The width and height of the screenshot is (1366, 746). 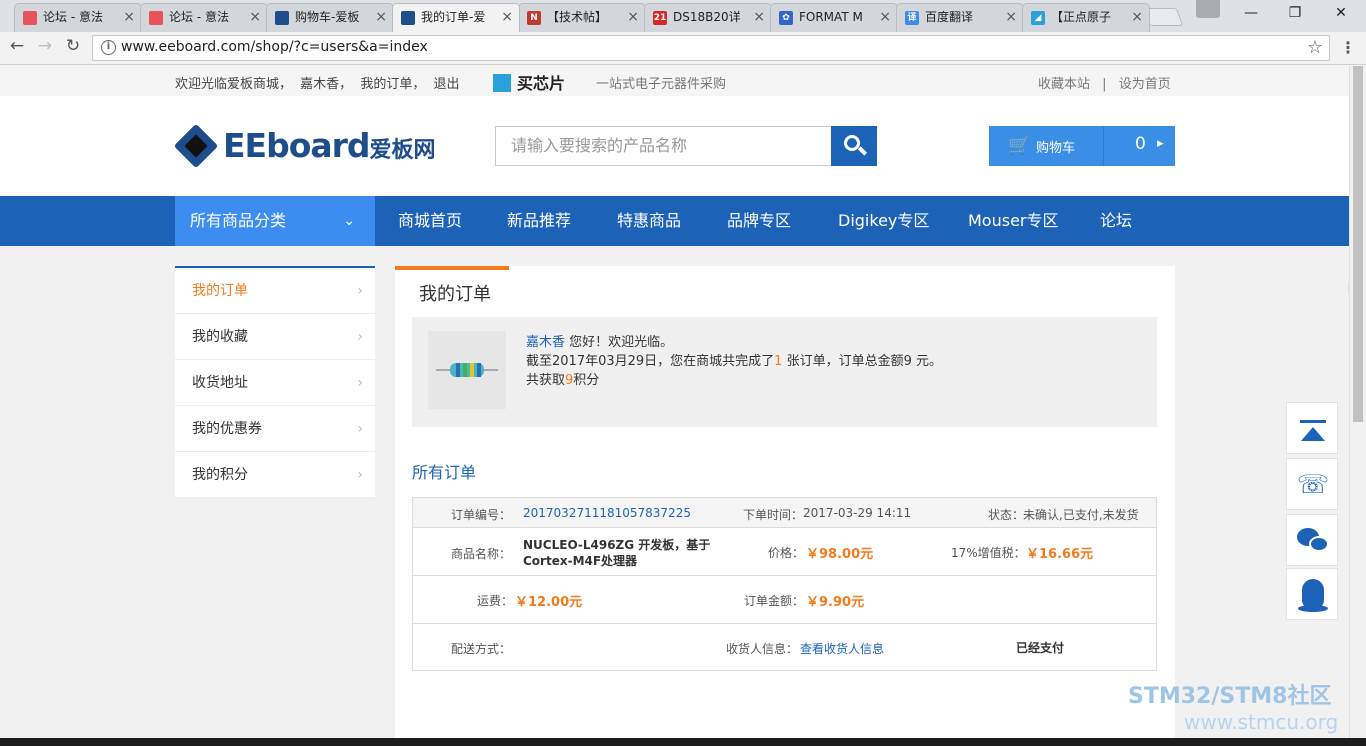 I want to click on product-name-line1: NUCLEO-L496ZG 开发板，基于, so click(x=616, y=545).